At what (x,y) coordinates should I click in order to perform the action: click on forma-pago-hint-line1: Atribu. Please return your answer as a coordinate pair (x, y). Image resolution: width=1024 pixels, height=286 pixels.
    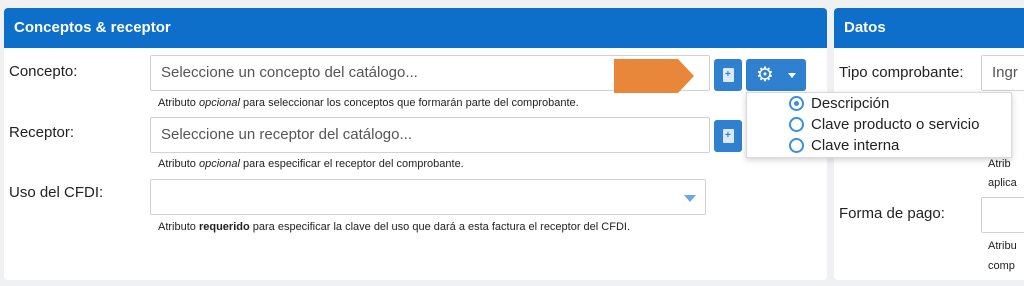
    Looking at the image, I should click on (1002, 246).